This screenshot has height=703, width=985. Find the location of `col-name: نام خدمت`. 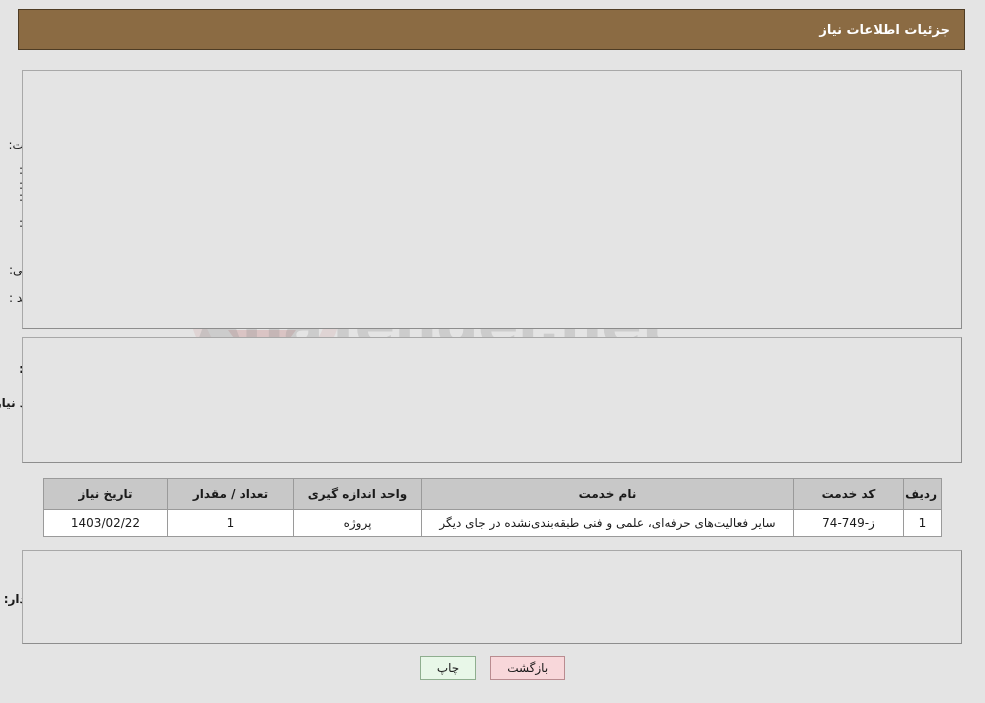

col-name: نام خدمت is located at coordinates (607, 494).